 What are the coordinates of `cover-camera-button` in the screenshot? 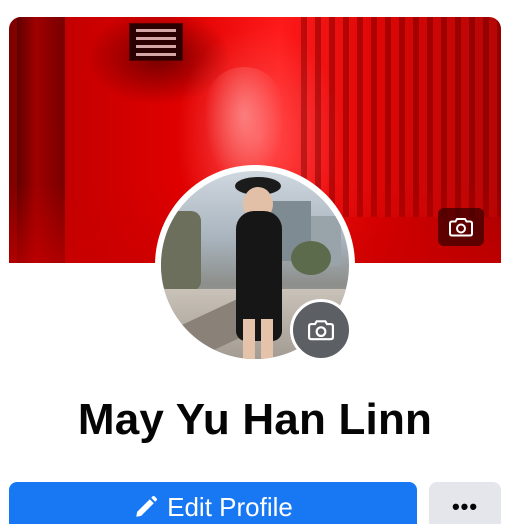 It's located at (461, 227).